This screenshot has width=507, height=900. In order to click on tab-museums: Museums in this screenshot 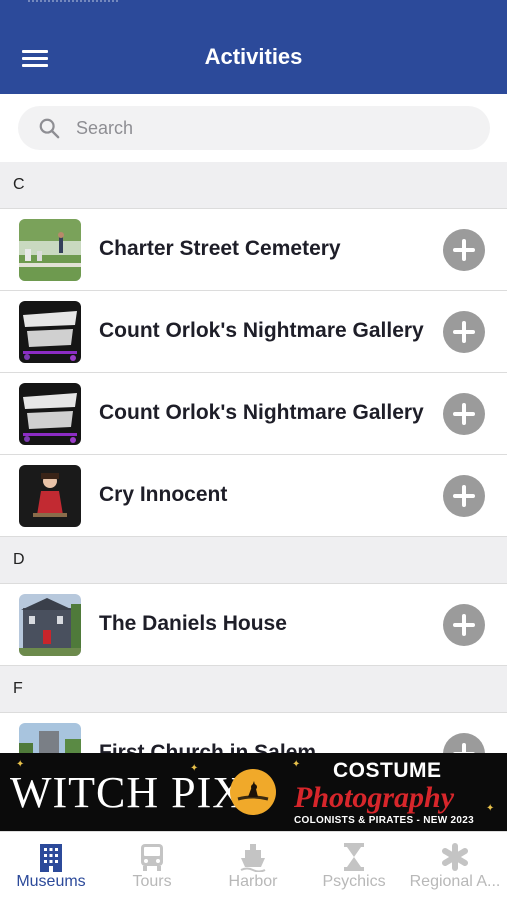, I will do `click(51, 866)`.